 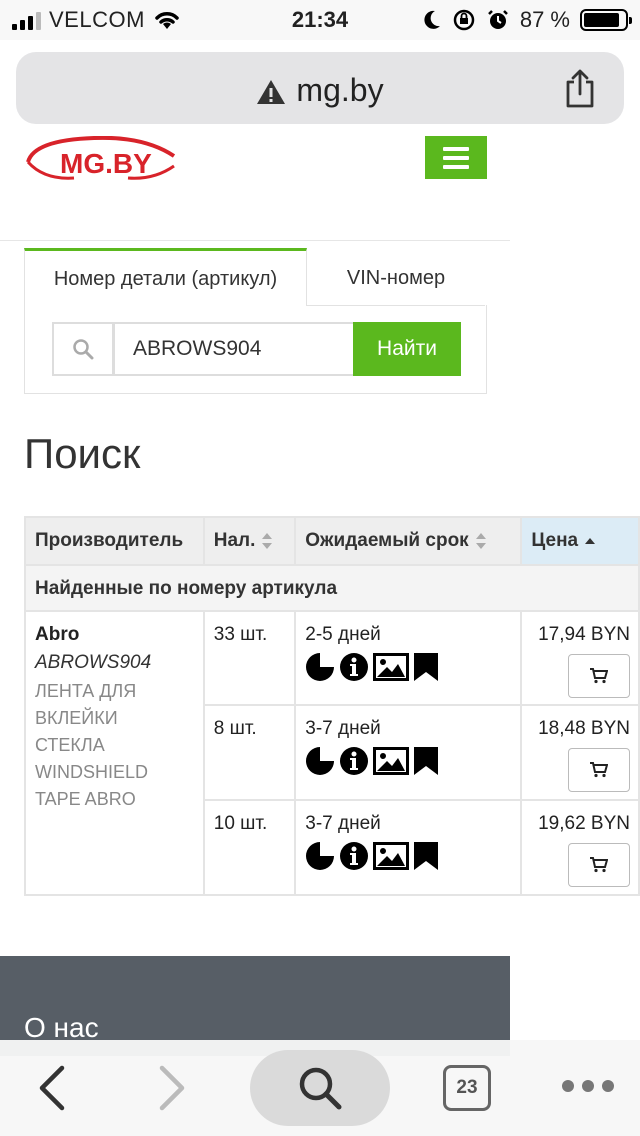 What do you see at coordinates (249, 541) in the screenshot?
I see `col-stock: Нал.` at bounding box center [249, 541].